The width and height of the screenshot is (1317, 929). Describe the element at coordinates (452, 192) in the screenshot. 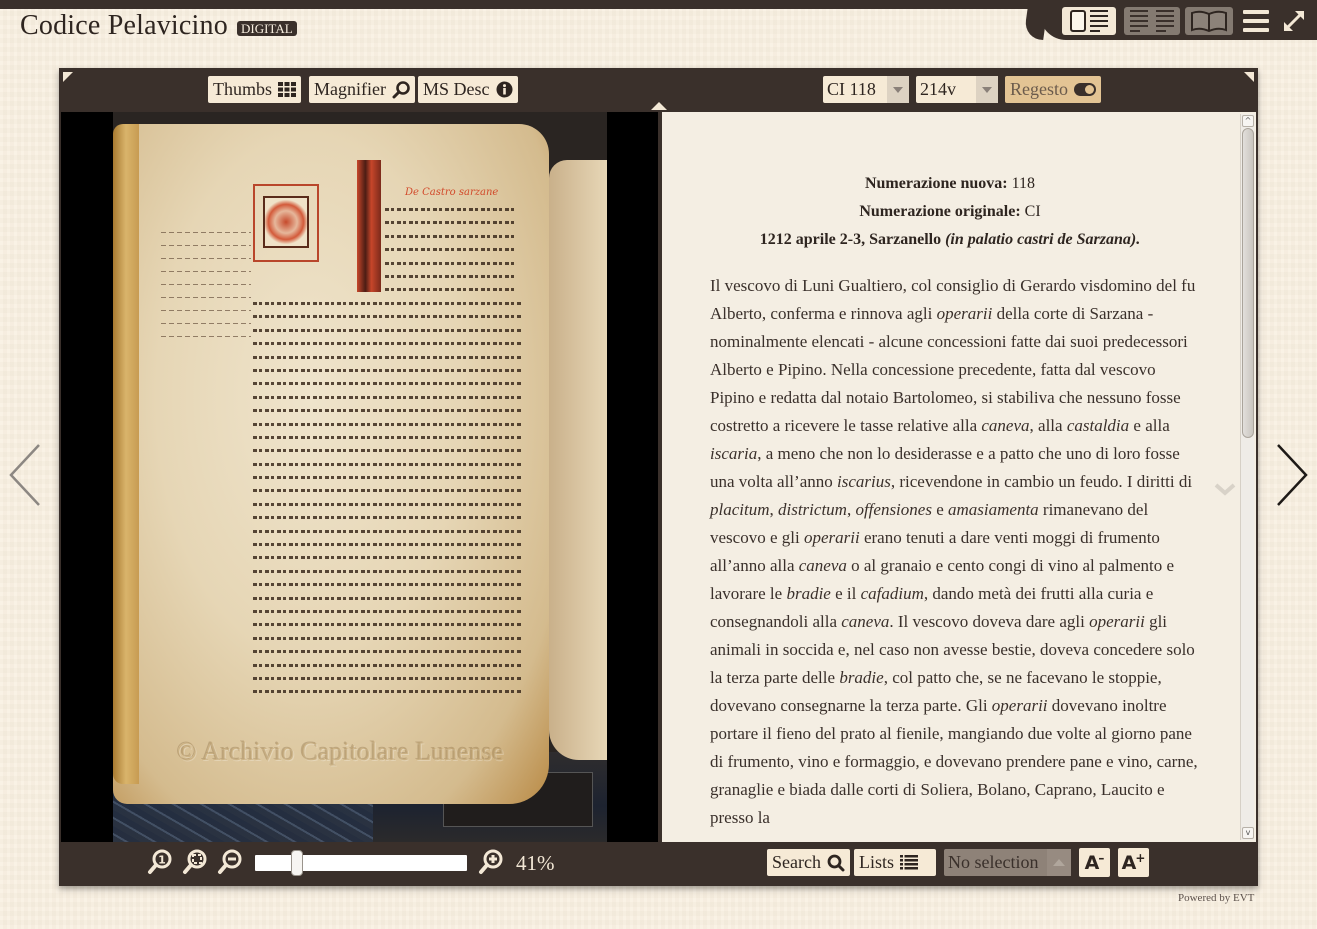

I see `rubric-text: De Castro sarzane` at that location.